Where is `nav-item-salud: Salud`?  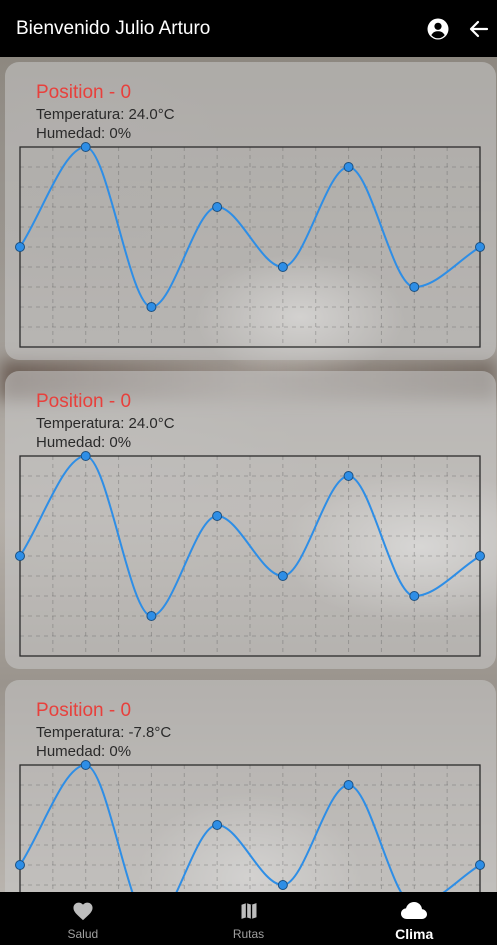
nav-item-salud: Salud is located at coordinates (83, 918).